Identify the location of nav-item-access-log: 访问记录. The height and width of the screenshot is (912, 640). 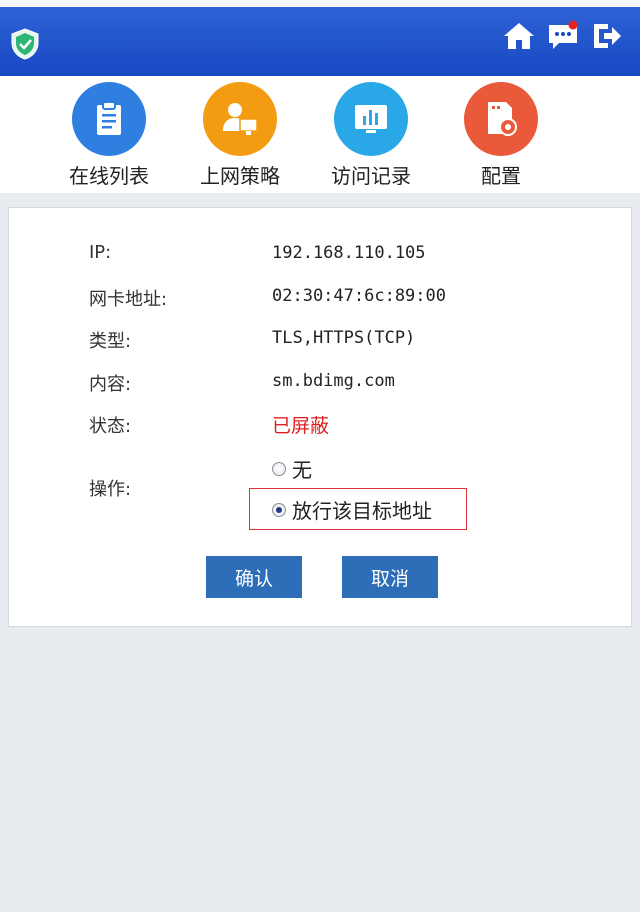
(371, 136).